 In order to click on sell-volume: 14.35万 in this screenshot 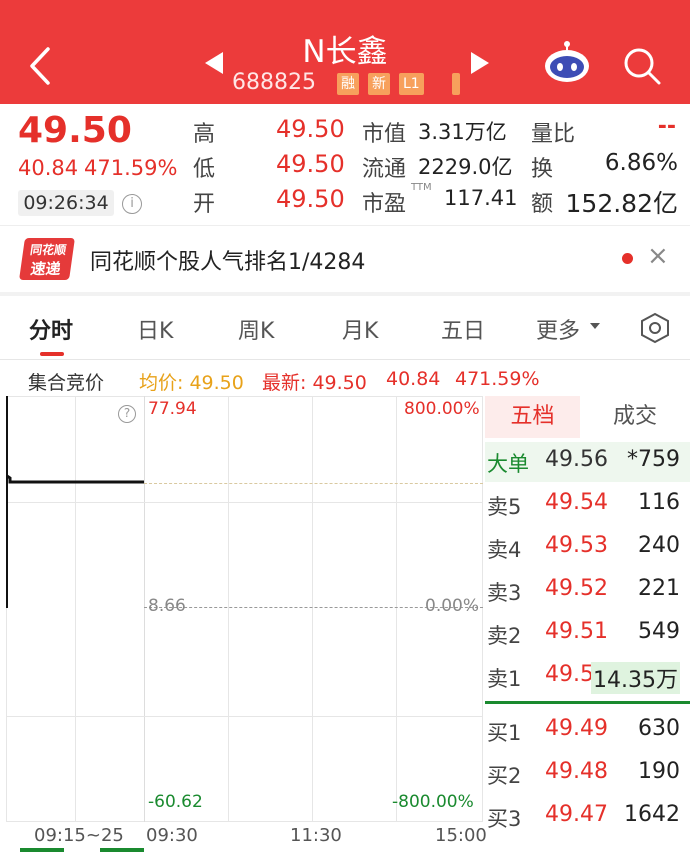, I will do `click(635, 678)`.